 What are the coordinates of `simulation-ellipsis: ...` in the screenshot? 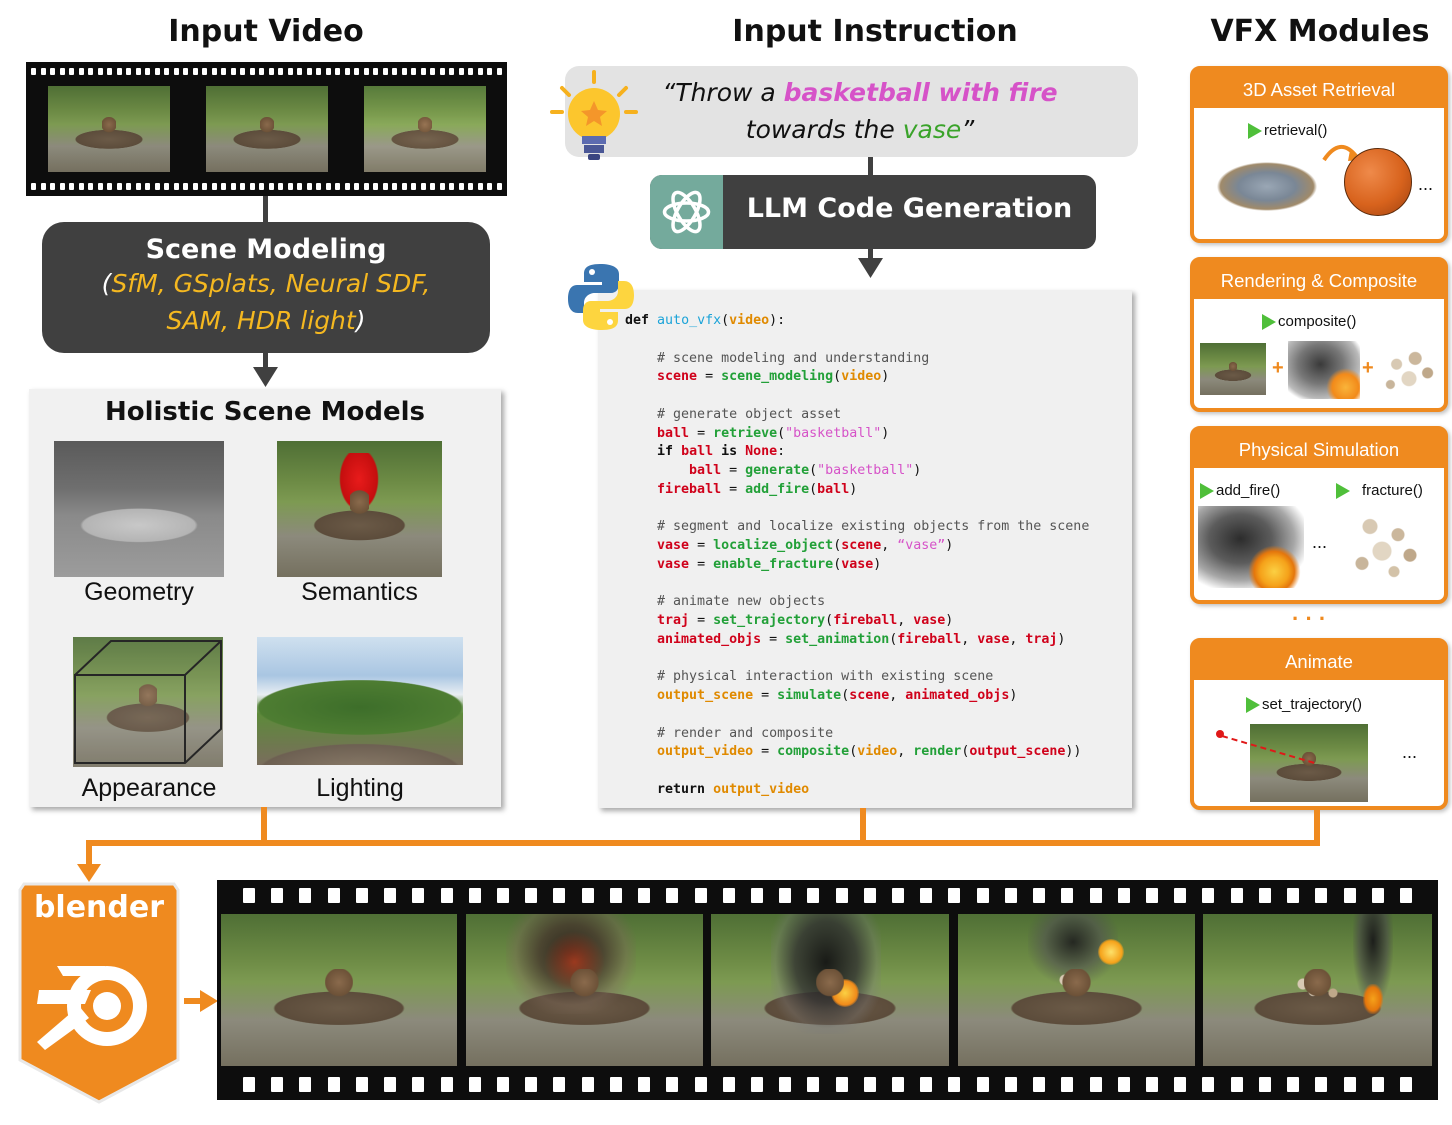 It's located at (1320, 542).